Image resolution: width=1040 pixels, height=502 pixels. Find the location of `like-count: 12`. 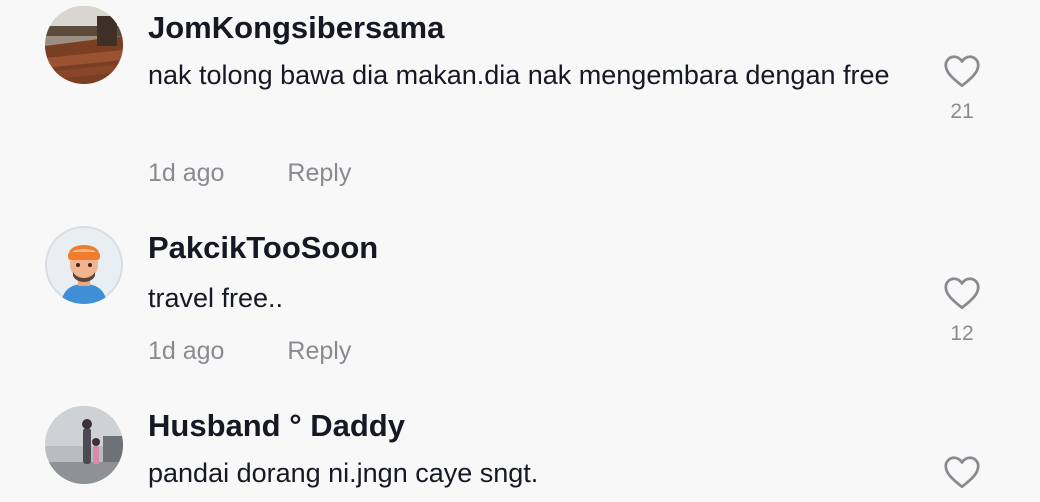

like-count: 12 is located at coordinates (962, 333).